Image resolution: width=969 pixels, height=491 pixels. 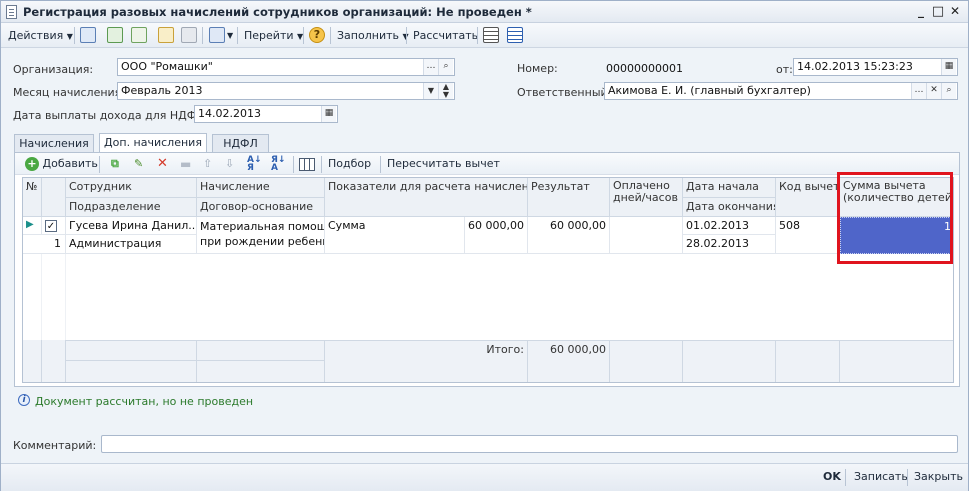 I want to click on col-header-contract: Договор-основание, so click(x=261, y=207).